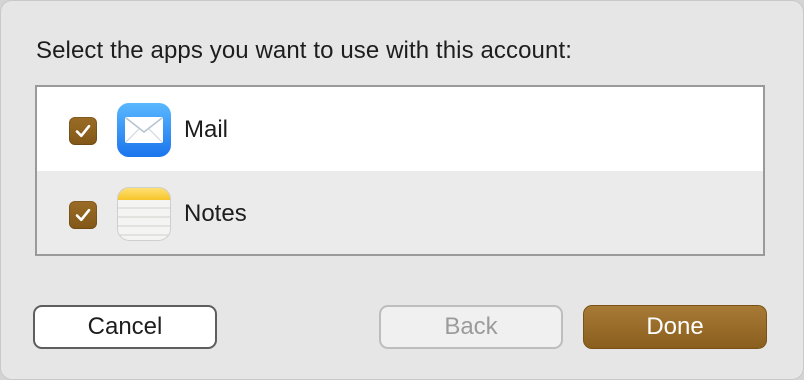 This screenshot has width=804, height=380. Describe the element at coordinates (215, 213) in the screenshot. I see `notes-label: Notes` at that location.